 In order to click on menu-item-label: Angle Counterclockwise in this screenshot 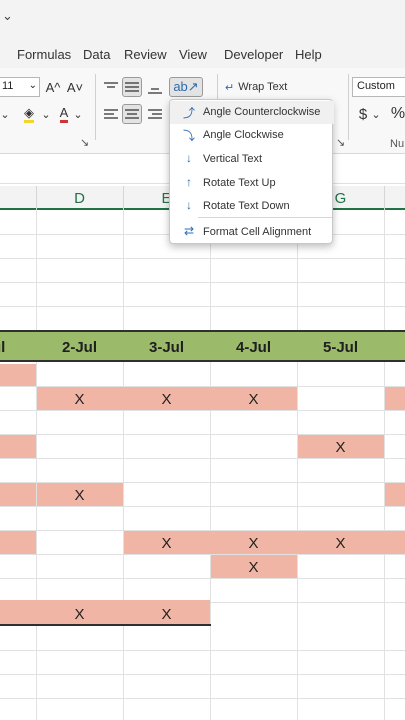, I will do `click(262, 112)`.